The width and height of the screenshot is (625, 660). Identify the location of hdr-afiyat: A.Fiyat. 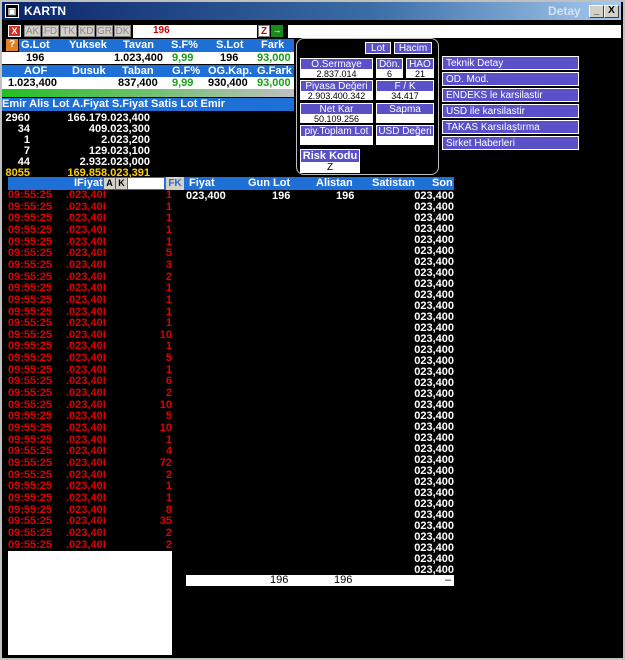
(90, 104).